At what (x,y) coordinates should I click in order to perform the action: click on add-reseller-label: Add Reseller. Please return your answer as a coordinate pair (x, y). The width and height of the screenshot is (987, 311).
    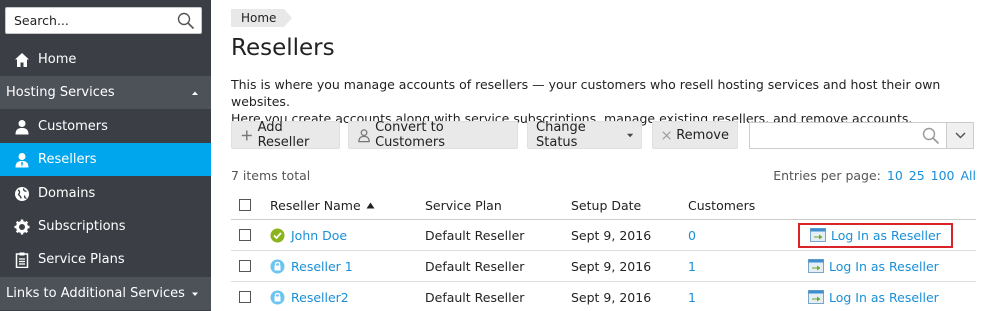
    Looking at the image, I should click on (283, 135).